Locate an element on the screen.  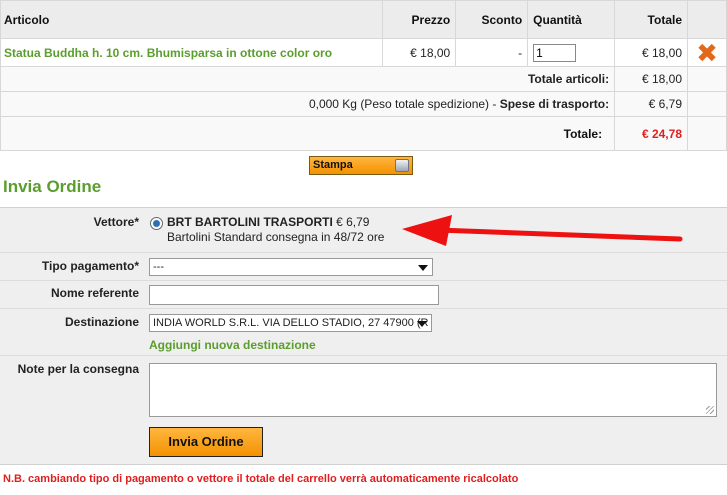
item-discount: - is located at coordinates (492, 52).